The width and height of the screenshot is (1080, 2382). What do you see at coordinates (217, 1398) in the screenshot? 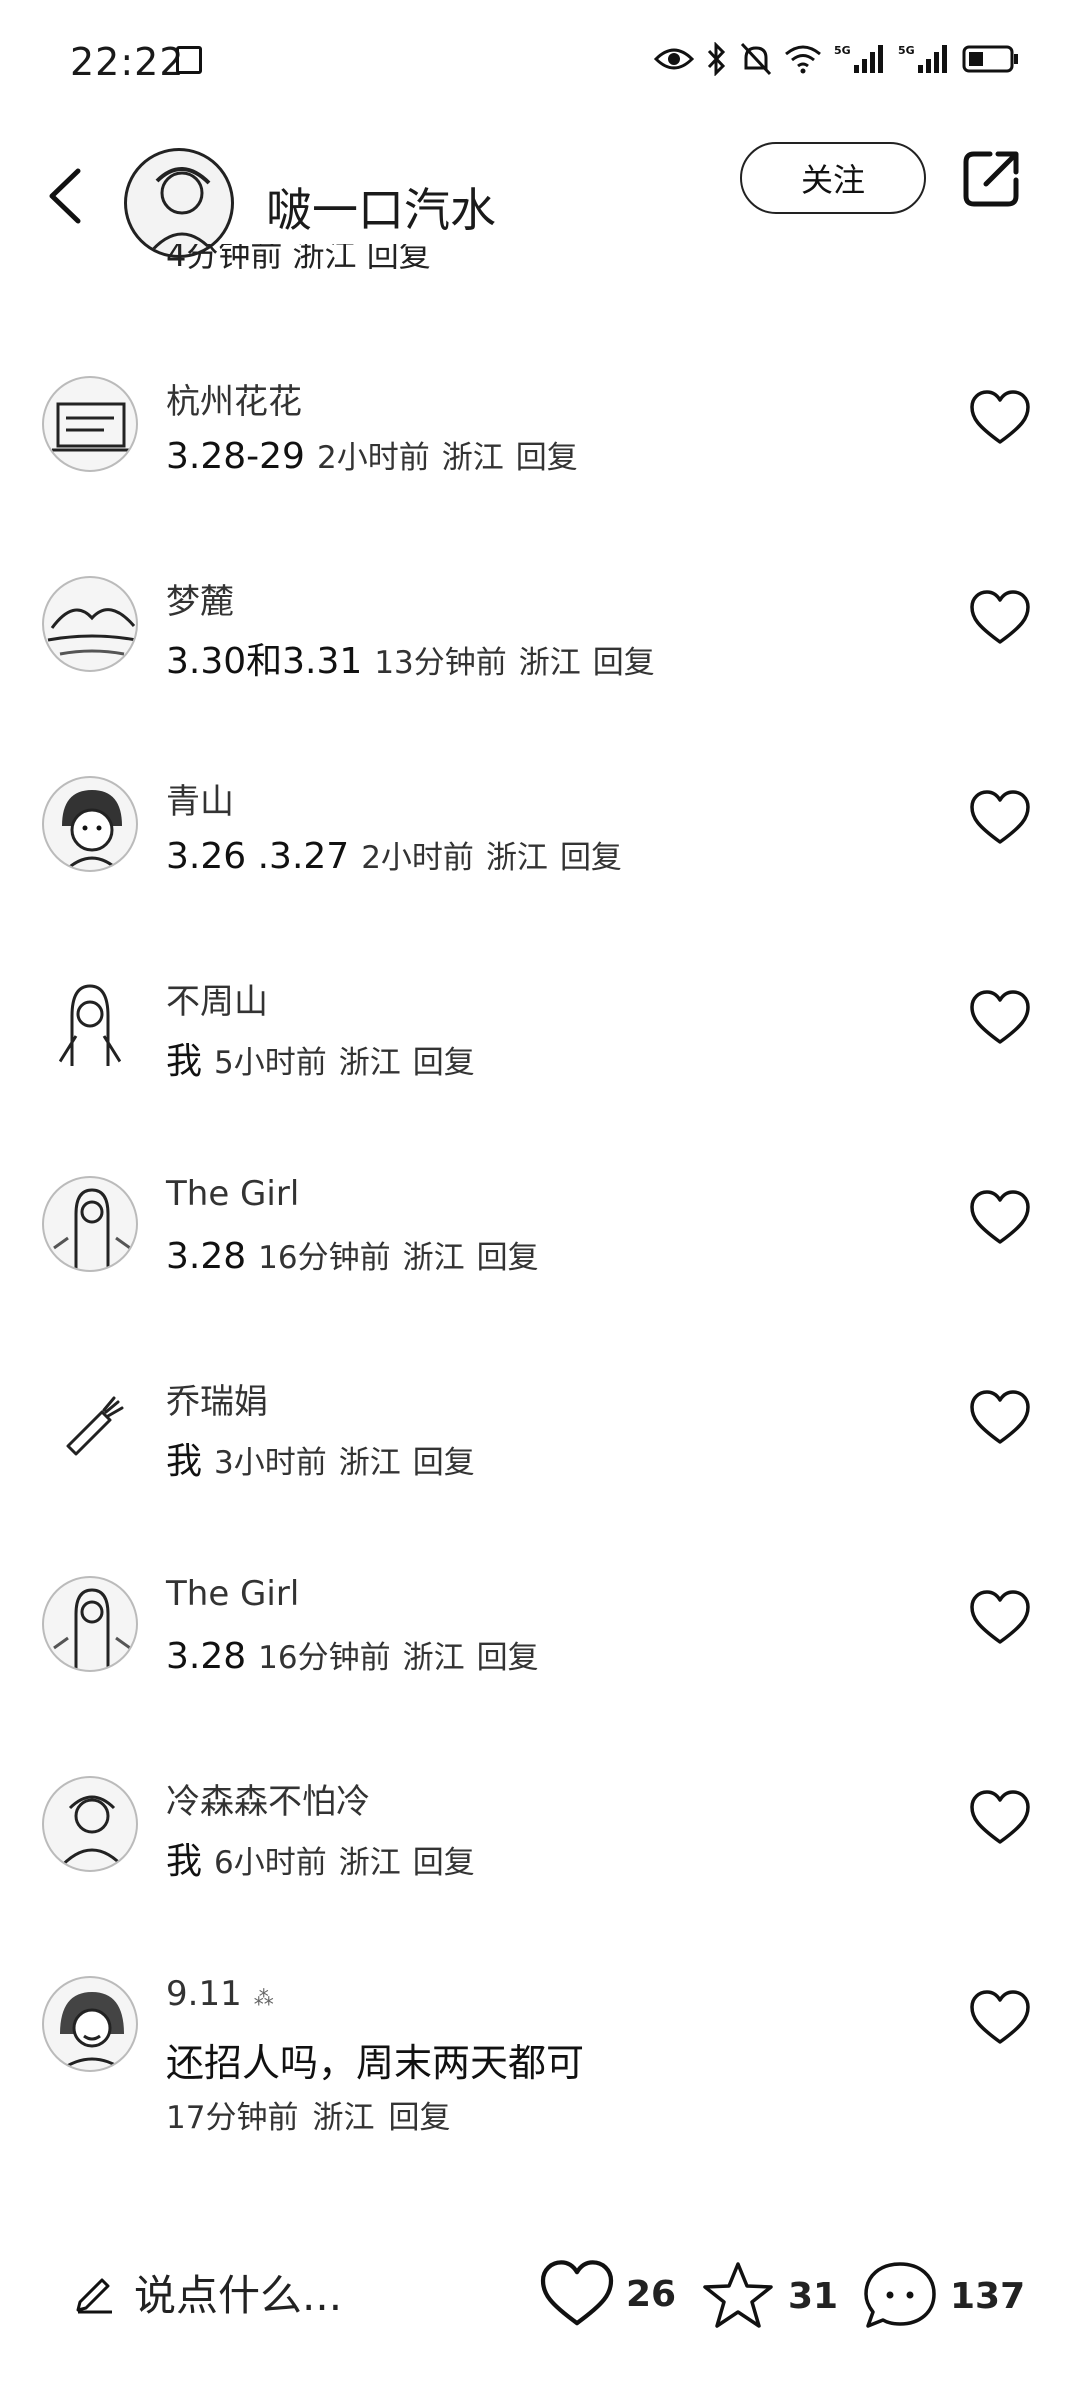
I see `commenter-name: 乔瑞娟` at bounding box center [217, 1398].